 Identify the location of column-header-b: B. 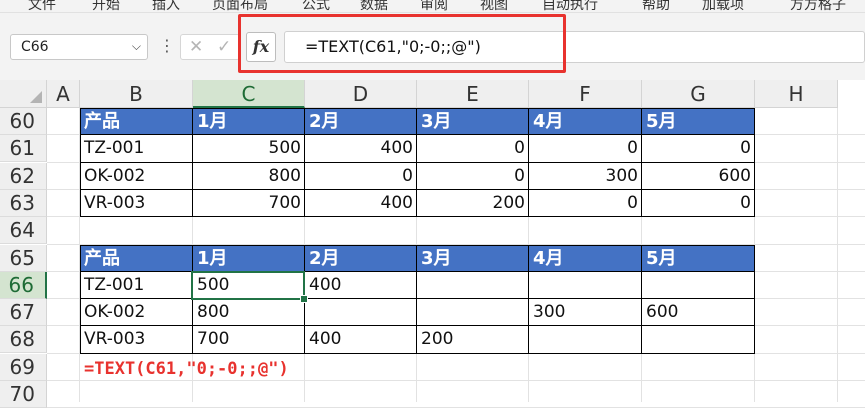
(136, 94).